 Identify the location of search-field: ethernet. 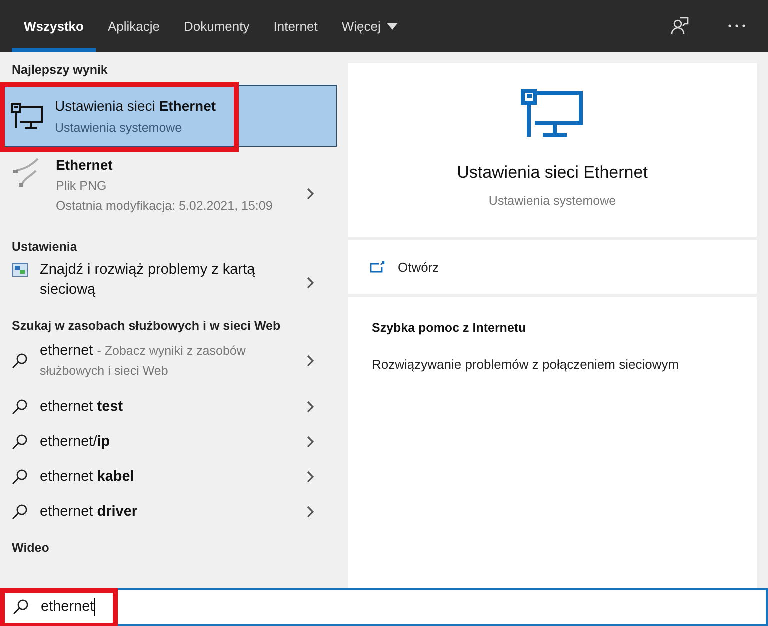
(384, 607).